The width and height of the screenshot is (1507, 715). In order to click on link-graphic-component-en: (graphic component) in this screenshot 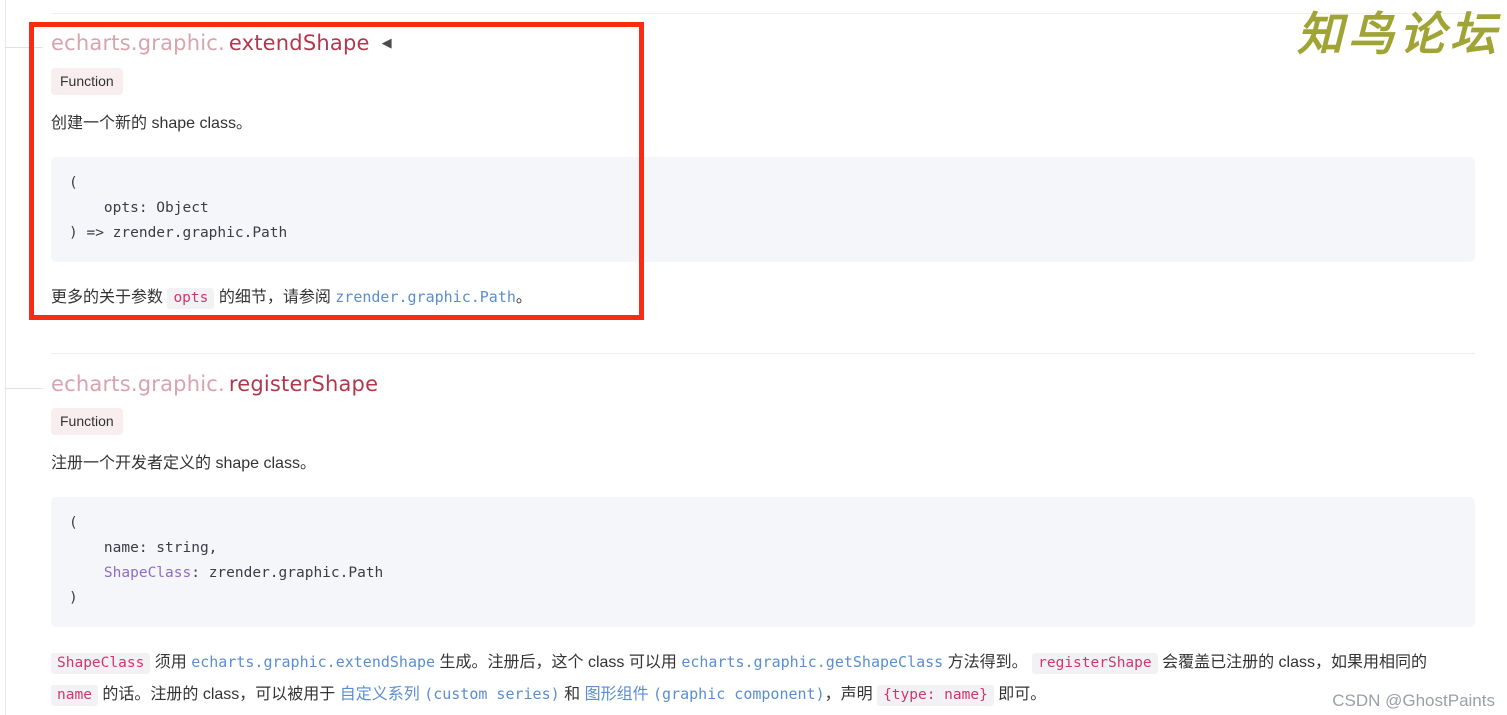, I will do `click(739, 694)`.